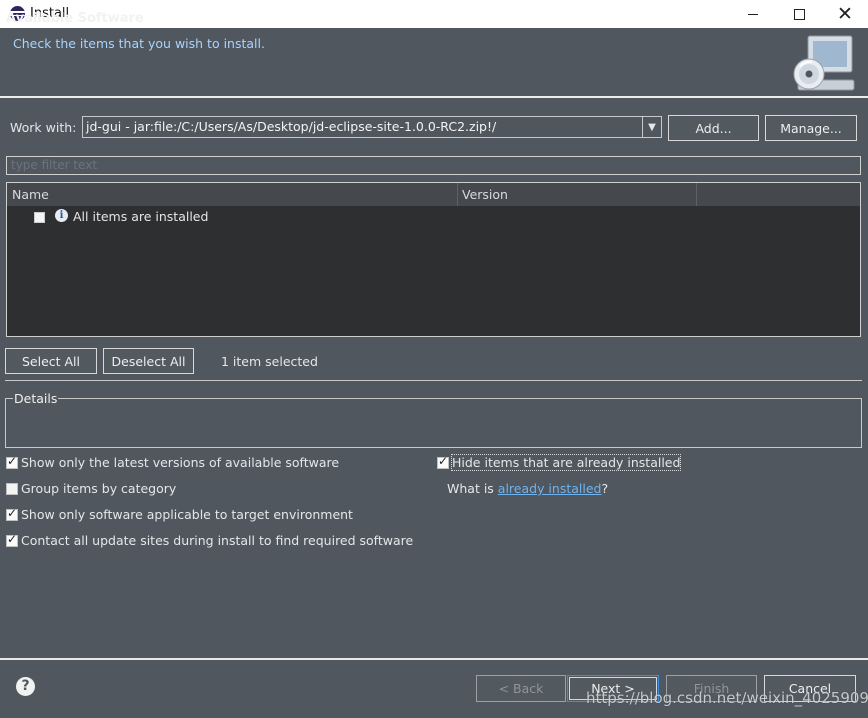  What do you see at coordinates (727, 698) in the screenshot?
I see `watermark: https://blog.csdn.net/weixin_40259093` at bounding box center [727, 698].